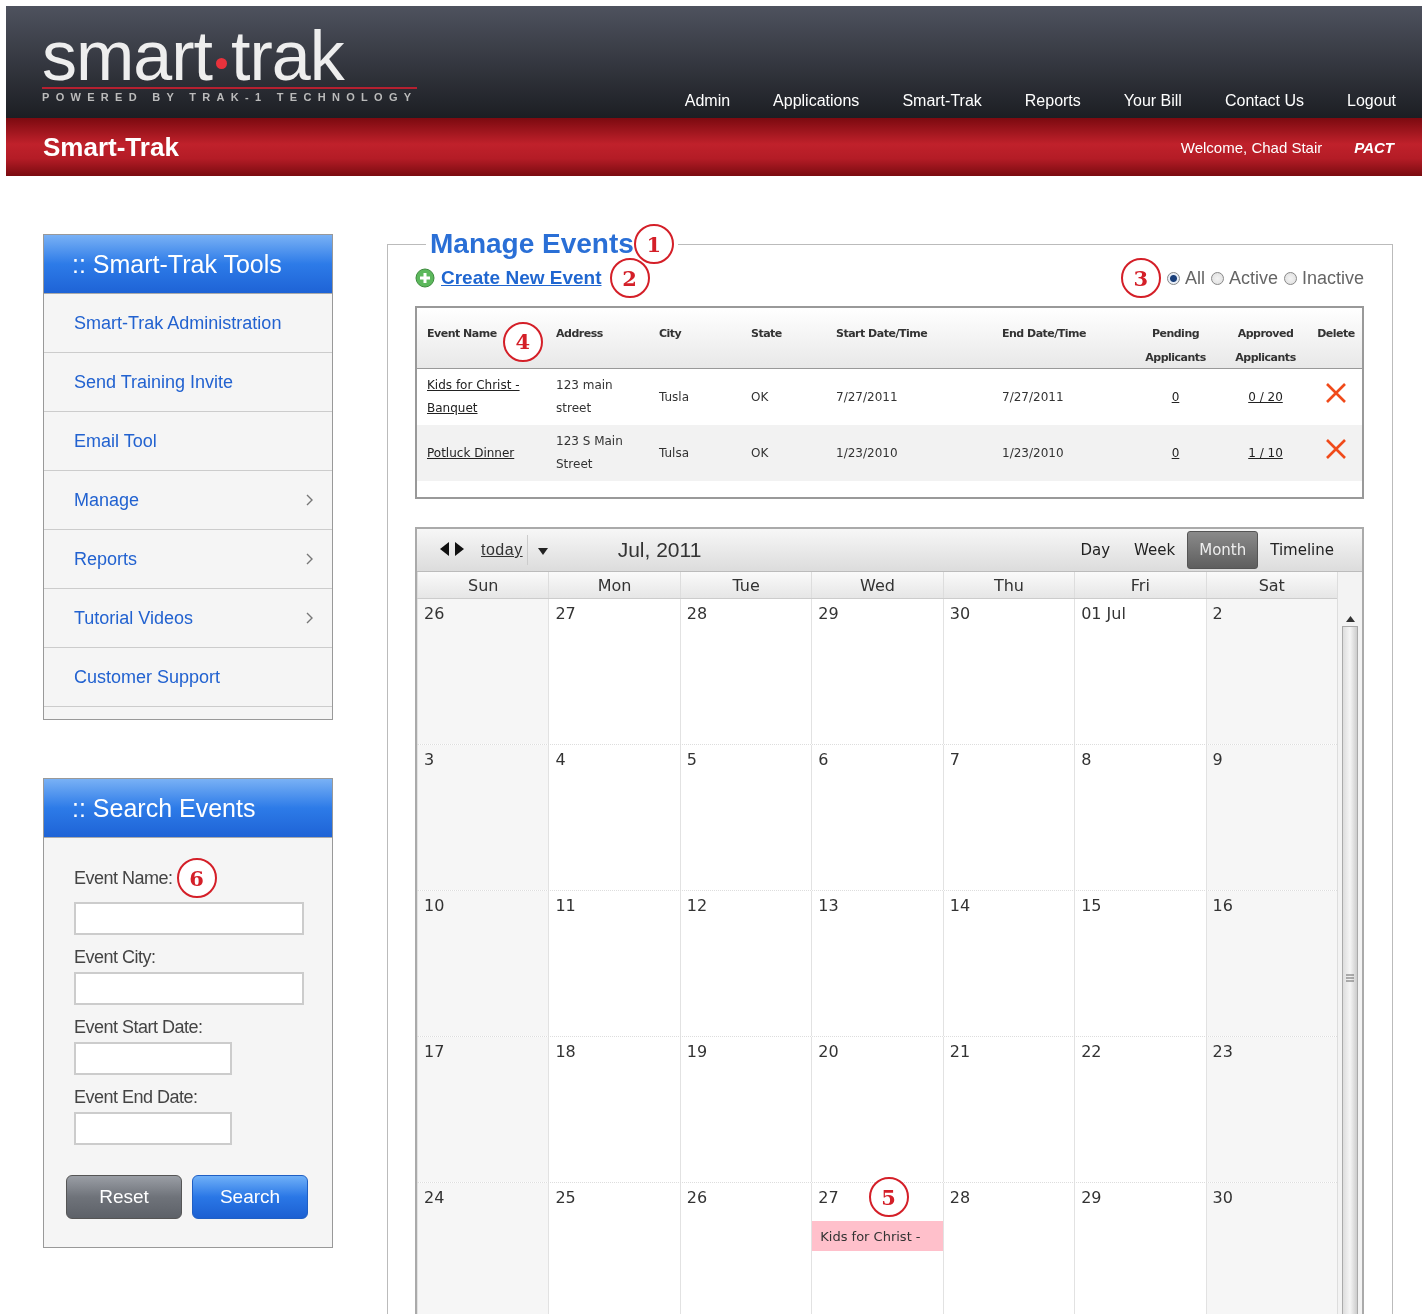 Image resolution: width=1424 pixels, height=1314 pixels. What do you see at coordinates (1350, 619) in the screenshot?
I see `scroll-up-icon` at bounding box center [1350, 619].